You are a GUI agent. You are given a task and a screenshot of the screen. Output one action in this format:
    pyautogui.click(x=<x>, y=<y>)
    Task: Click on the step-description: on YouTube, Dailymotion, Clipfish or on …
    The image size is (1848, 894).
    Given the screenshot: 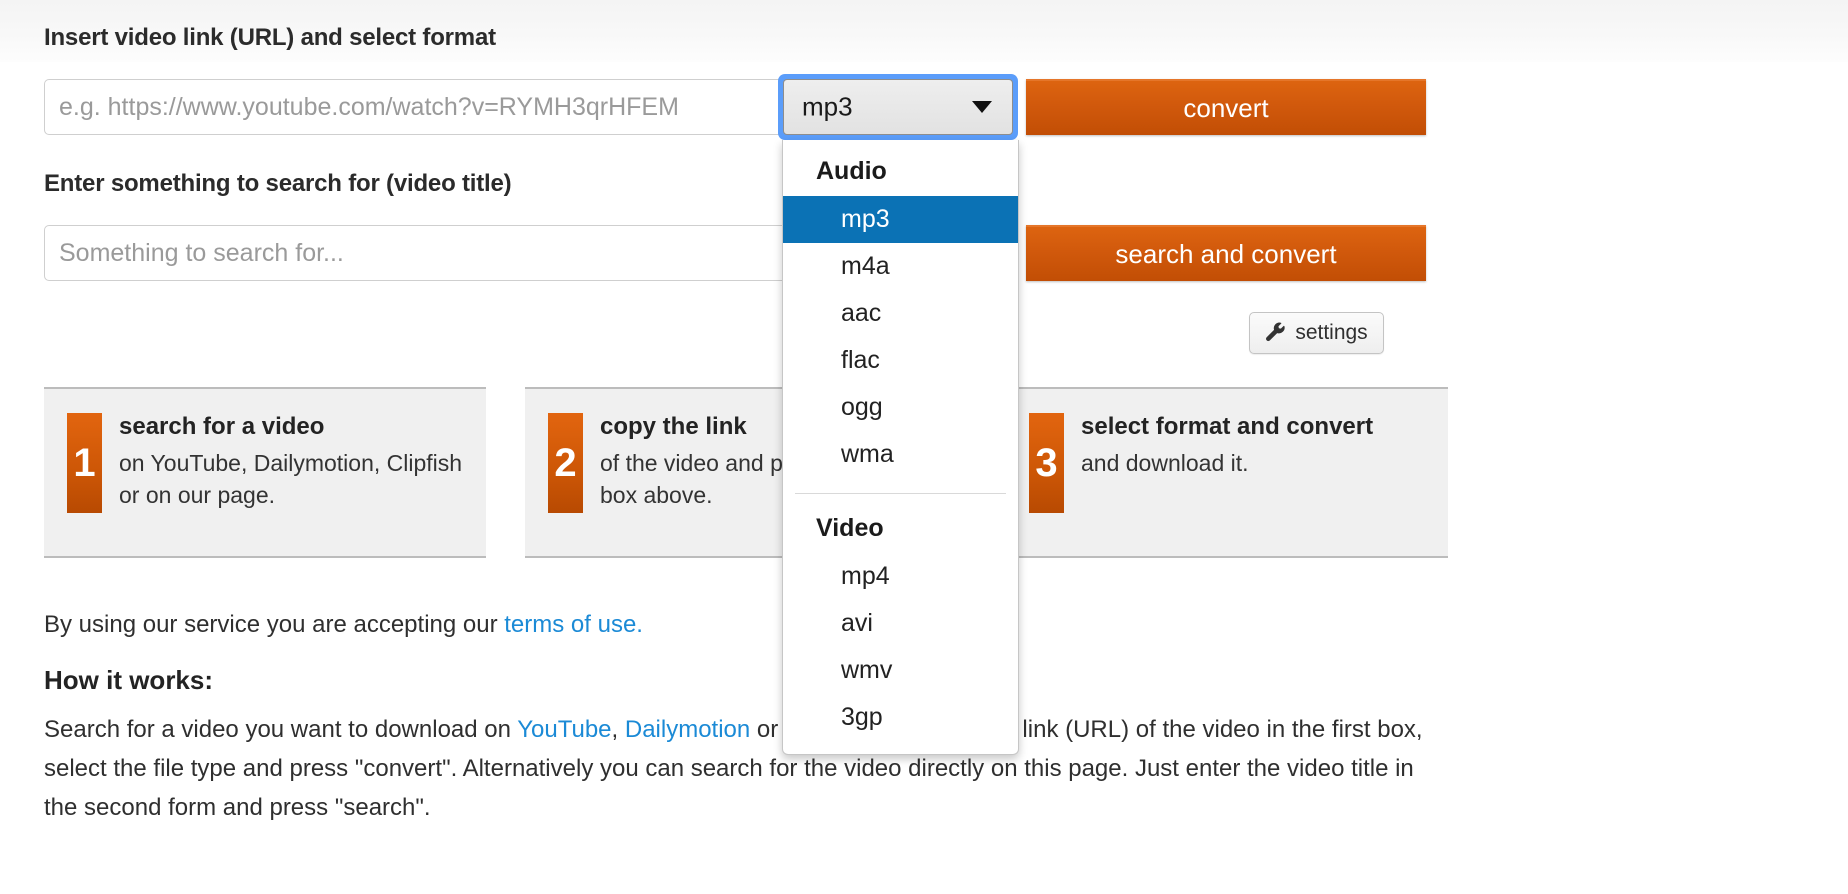 What is the action you would take?
    pyautogui.click(x=291, y=478)
    